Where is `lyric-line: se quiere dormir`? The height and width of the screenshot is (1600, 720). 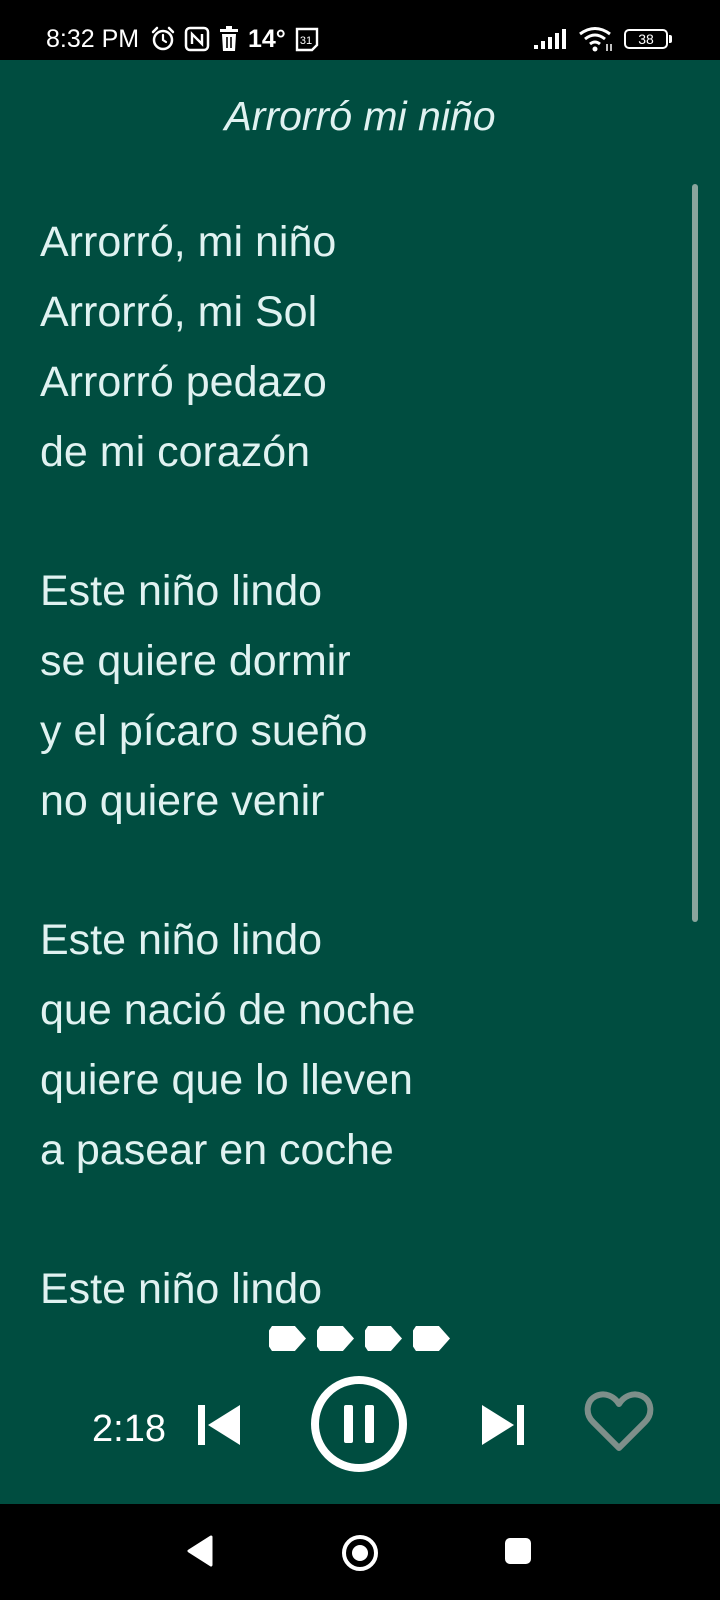
lyric-line: se quiere dormir is located at coordinates (195, 661).